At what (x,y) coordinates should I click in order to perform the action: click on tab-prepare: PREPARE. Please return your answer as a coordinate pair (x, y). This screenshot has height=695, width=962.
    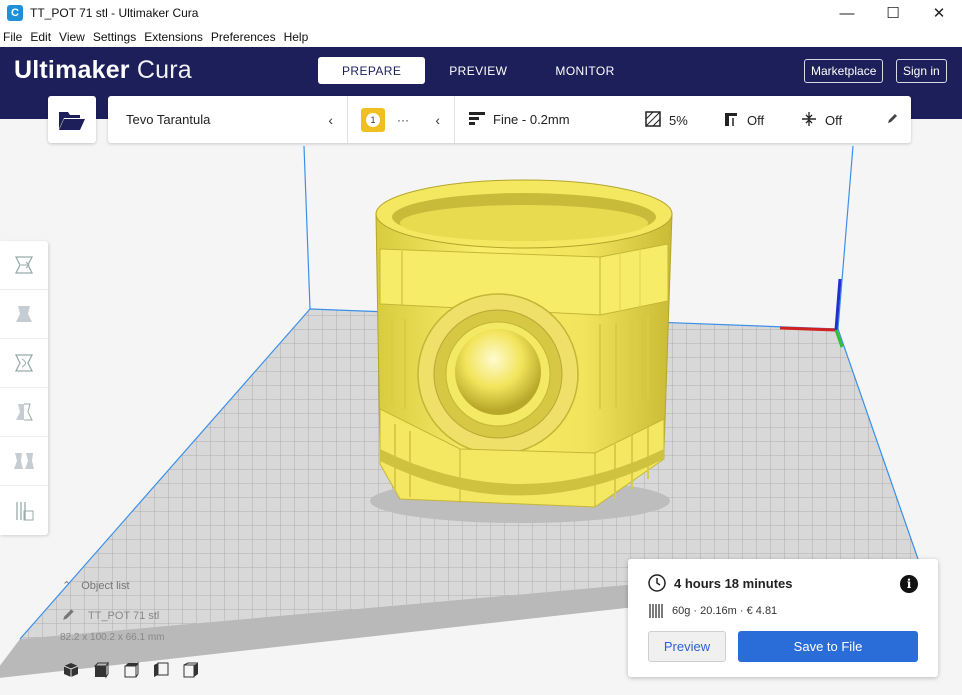
    Looking at the image, I should click on (372, 70).